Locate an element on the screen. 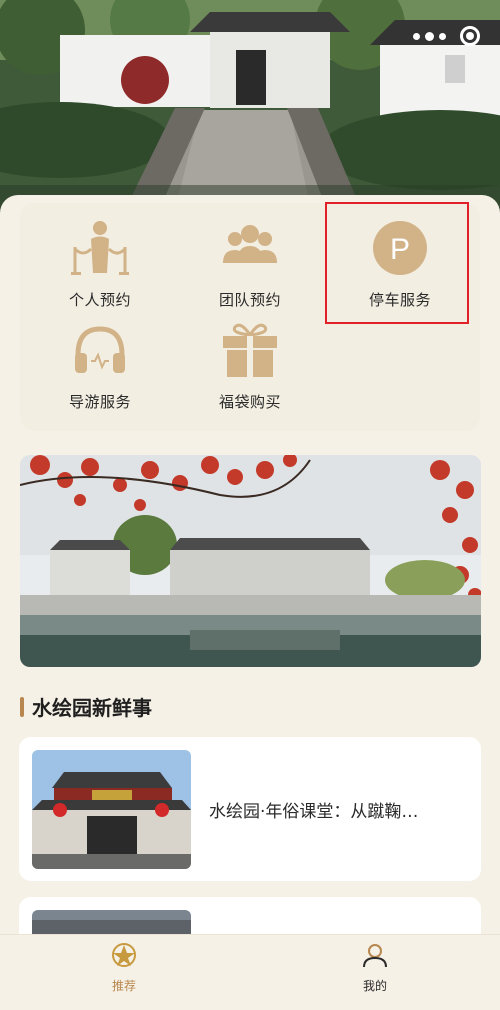  headphones-icon is located at coordinates (100, 350).